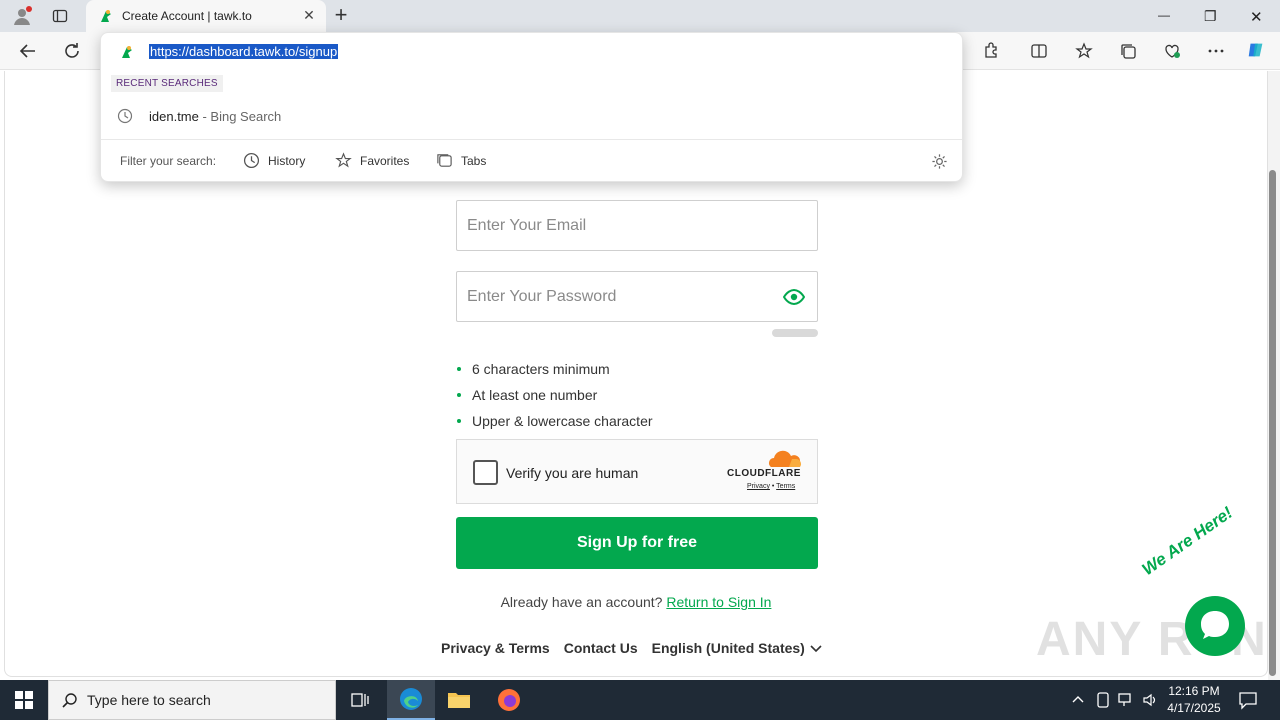  I want to click on extensions-icon, so click(991, 51).